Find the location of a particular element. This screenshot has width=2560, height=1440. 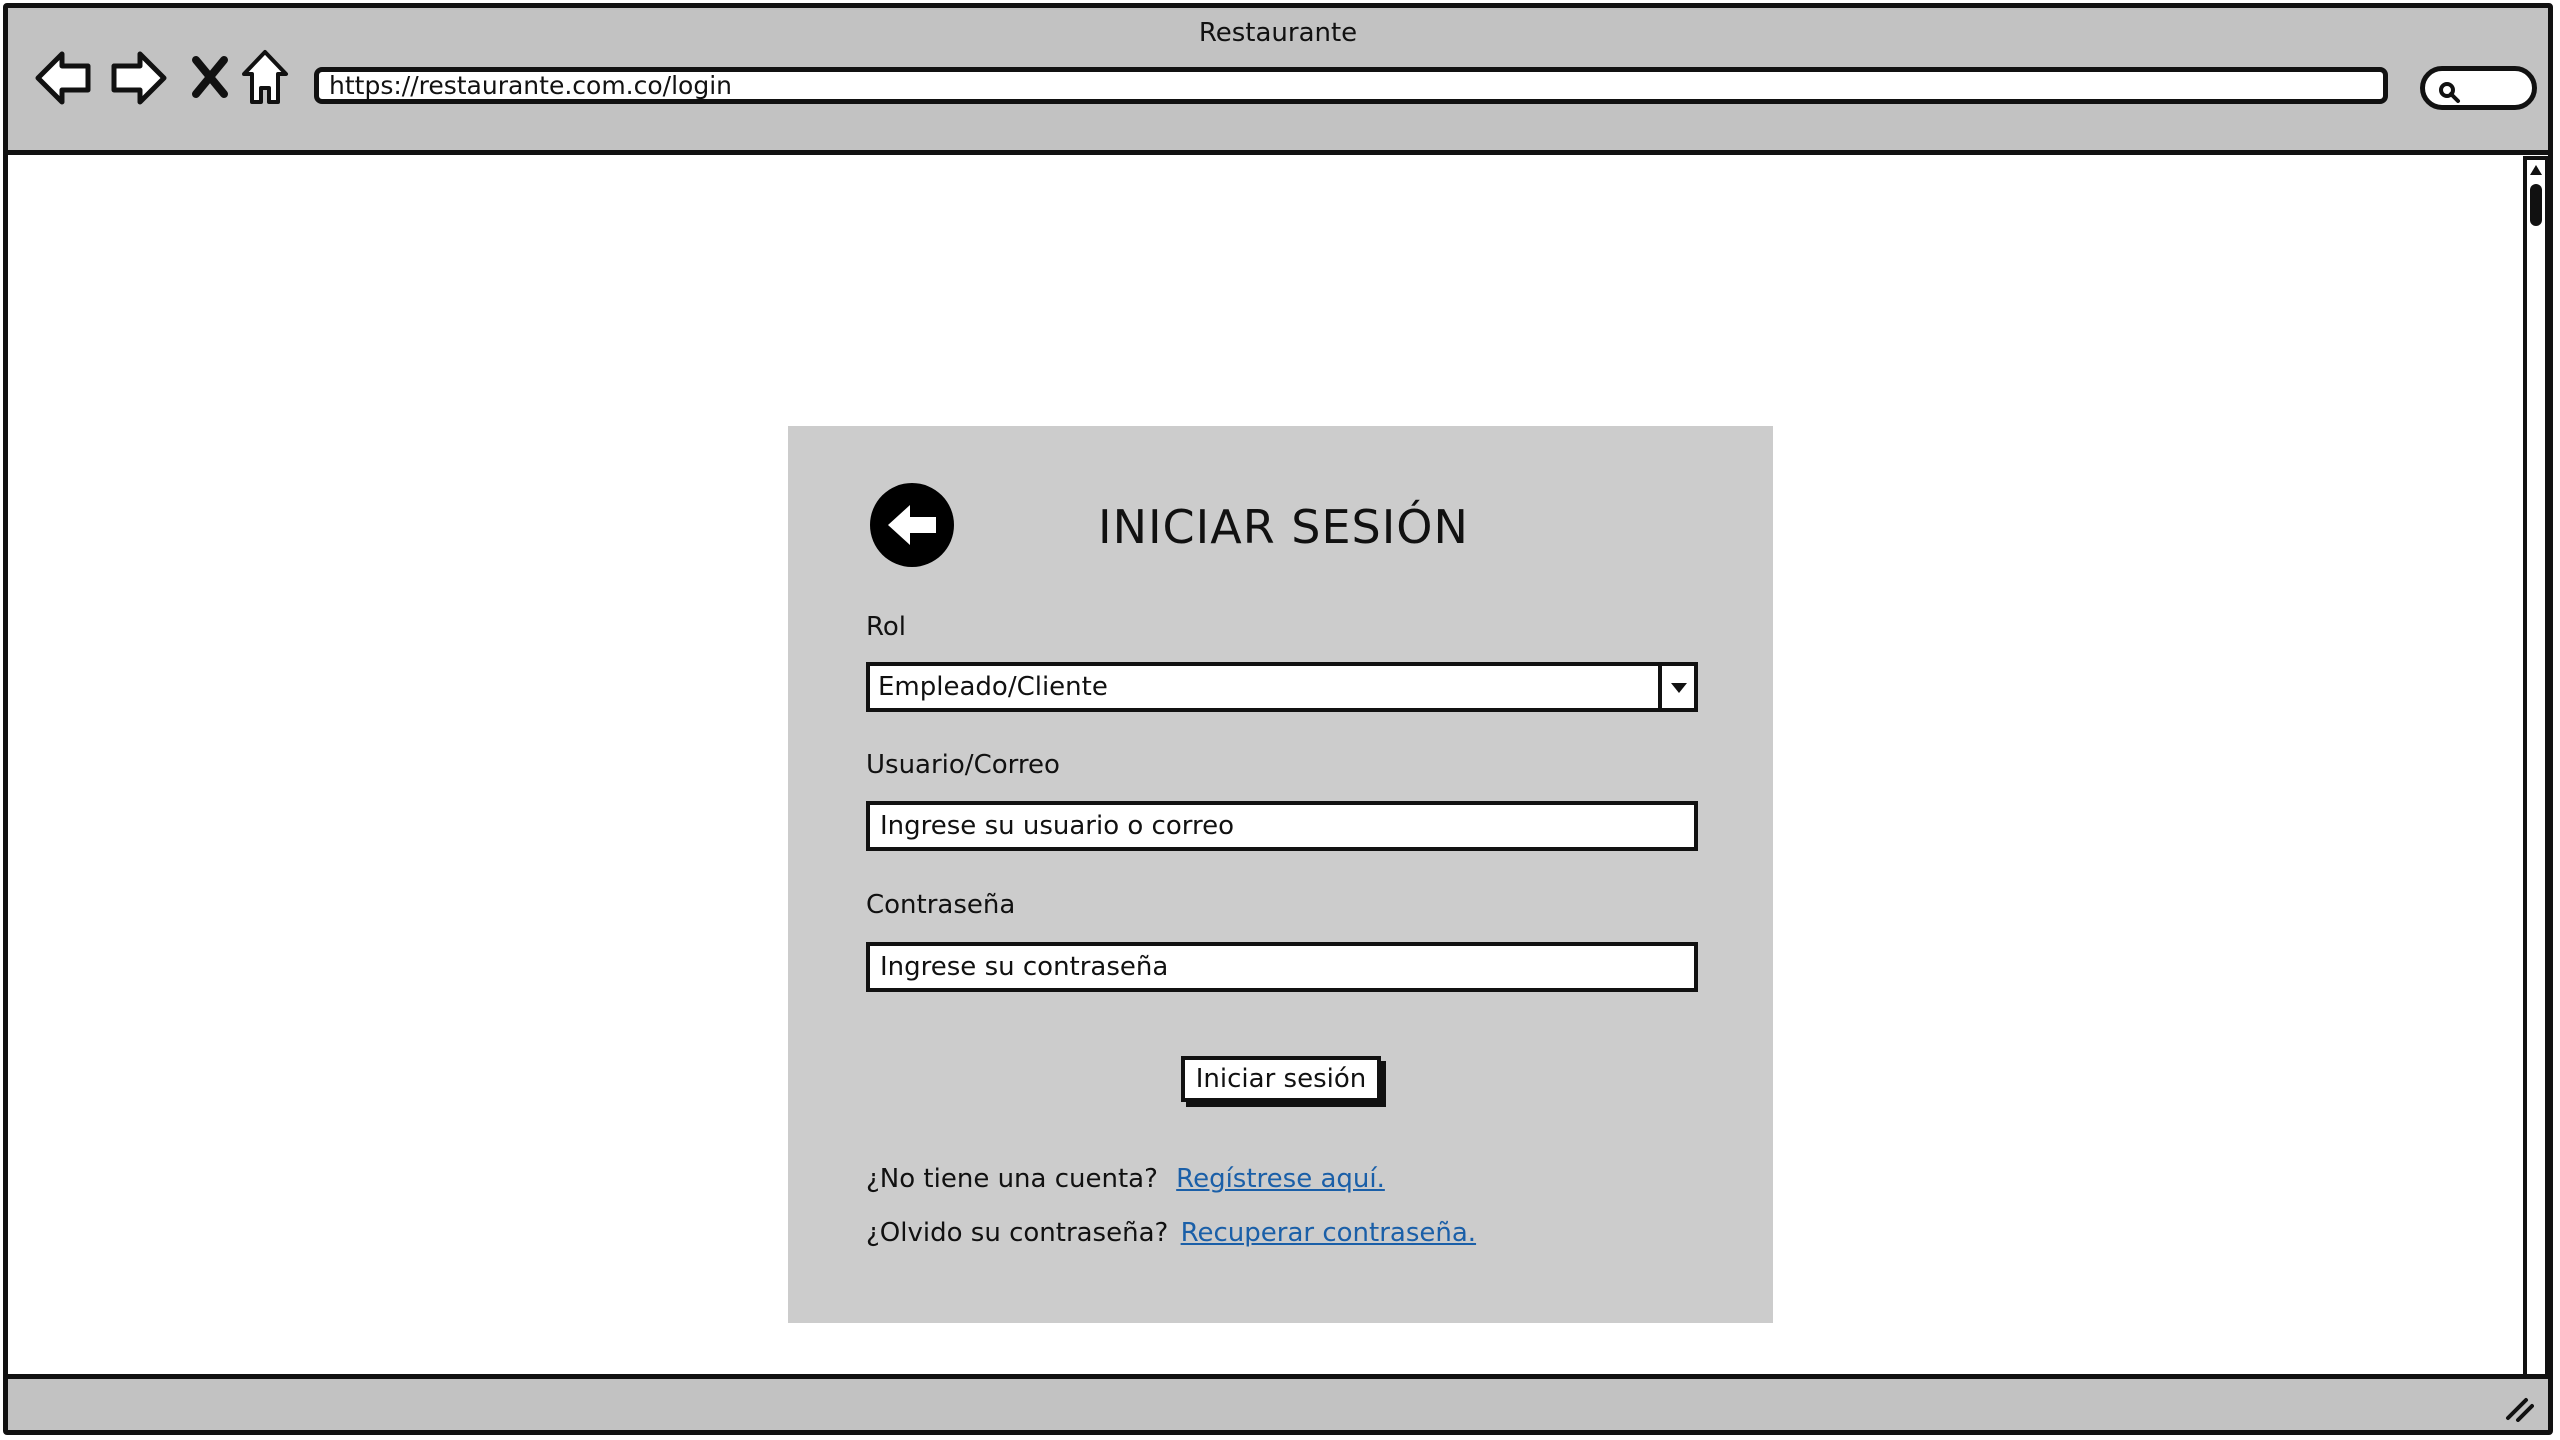

user-input is located at coordinates (1282, 826).